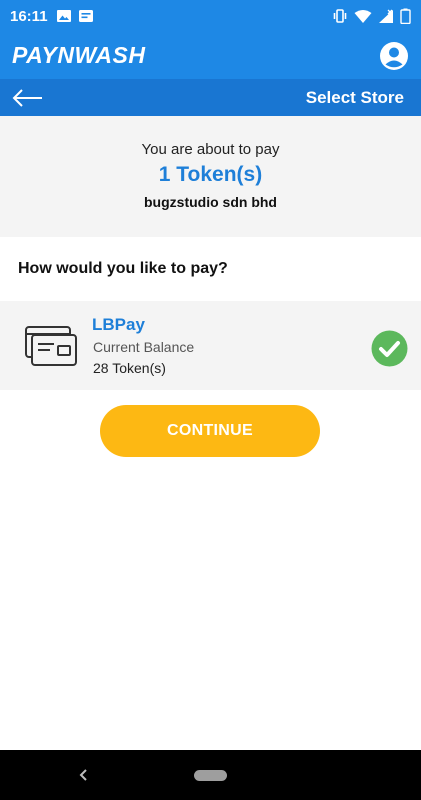  What do you see at coordinates (354, 97) in the screenshot?
I see `nav-title: Select Store` at bounding box center [354, 97].